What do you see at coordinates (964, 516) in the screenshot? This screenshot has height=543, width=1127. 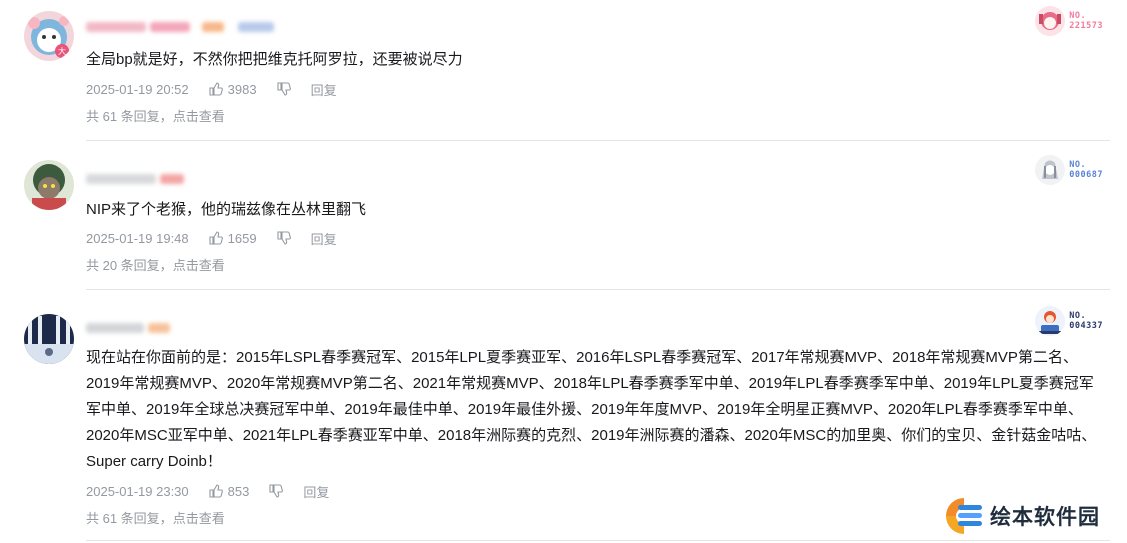 I see `watermark-logo-icon` at bounding box center [964, 516].